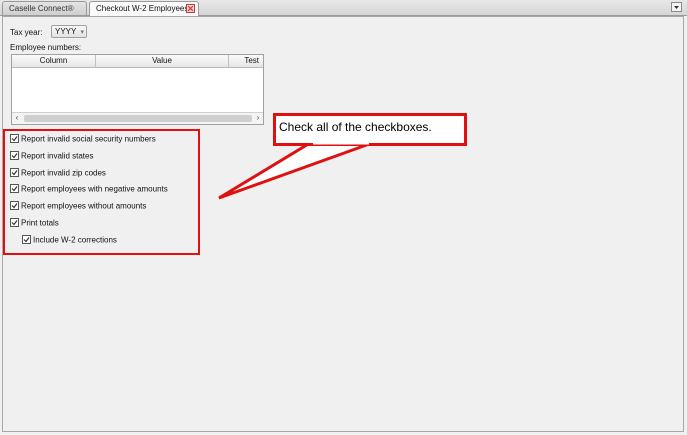  What do you see at coordinates (341, 143) in the screenshot?
I see `callout-pointer-join` at bounding box center [341, 143].